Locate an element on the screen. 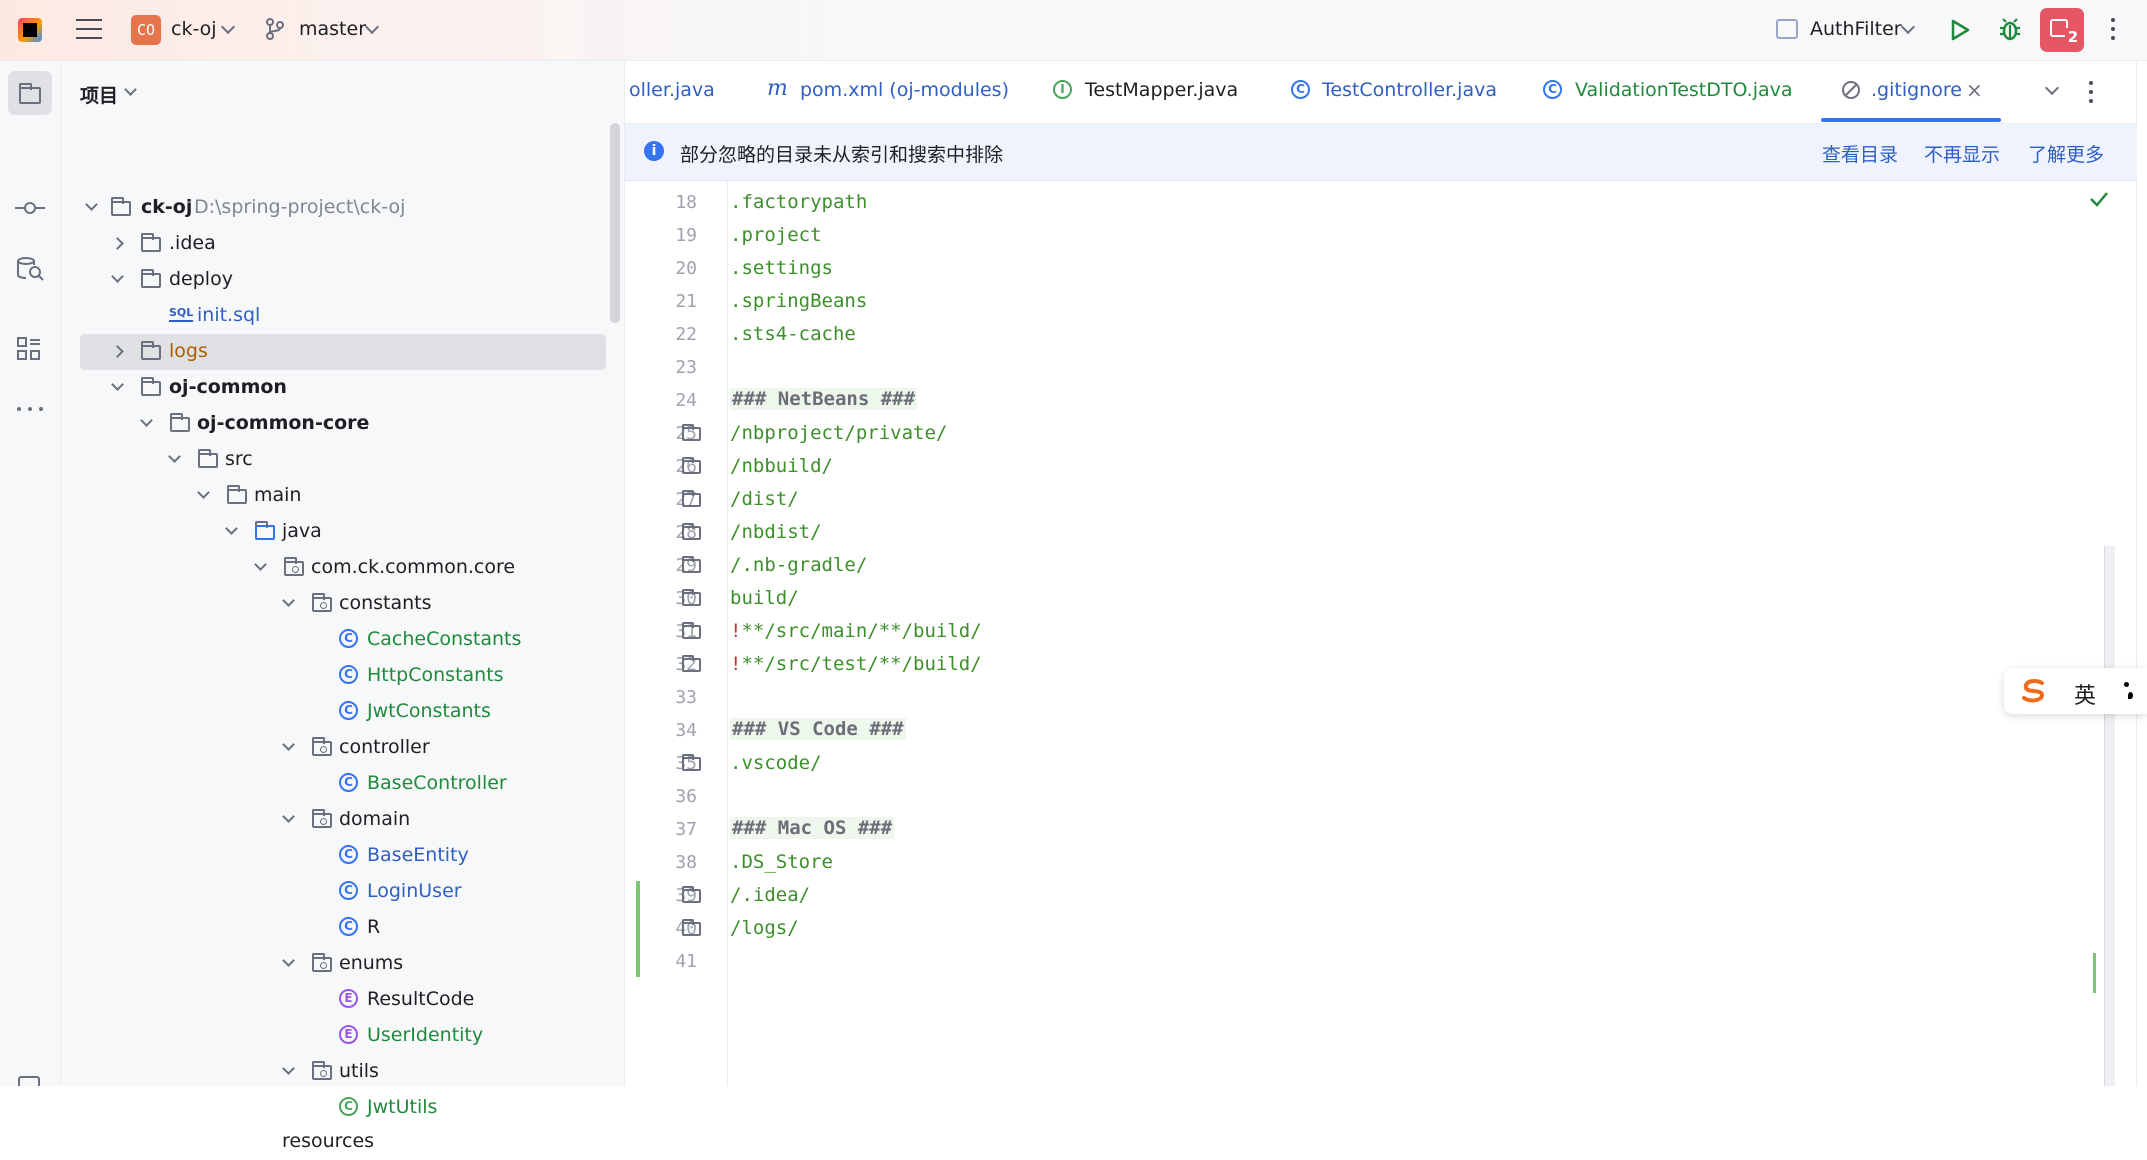 The width and height of the screenshot is (2147, 1160). code-line: /nbproject/private/ is located at coordinates (838, 433).